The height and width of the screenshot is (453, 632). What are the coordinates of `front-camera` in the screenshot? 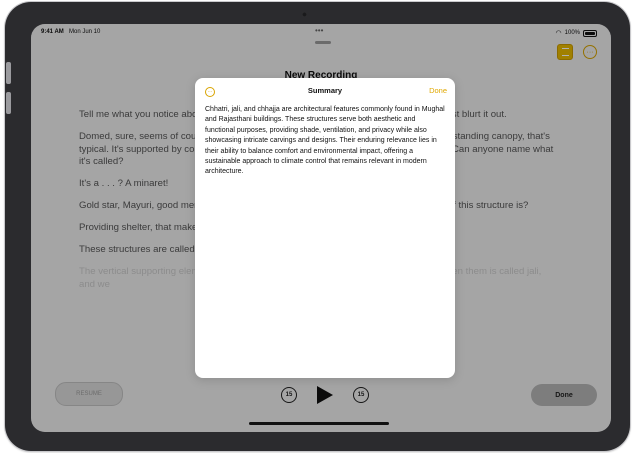 It's located at (304, 14).